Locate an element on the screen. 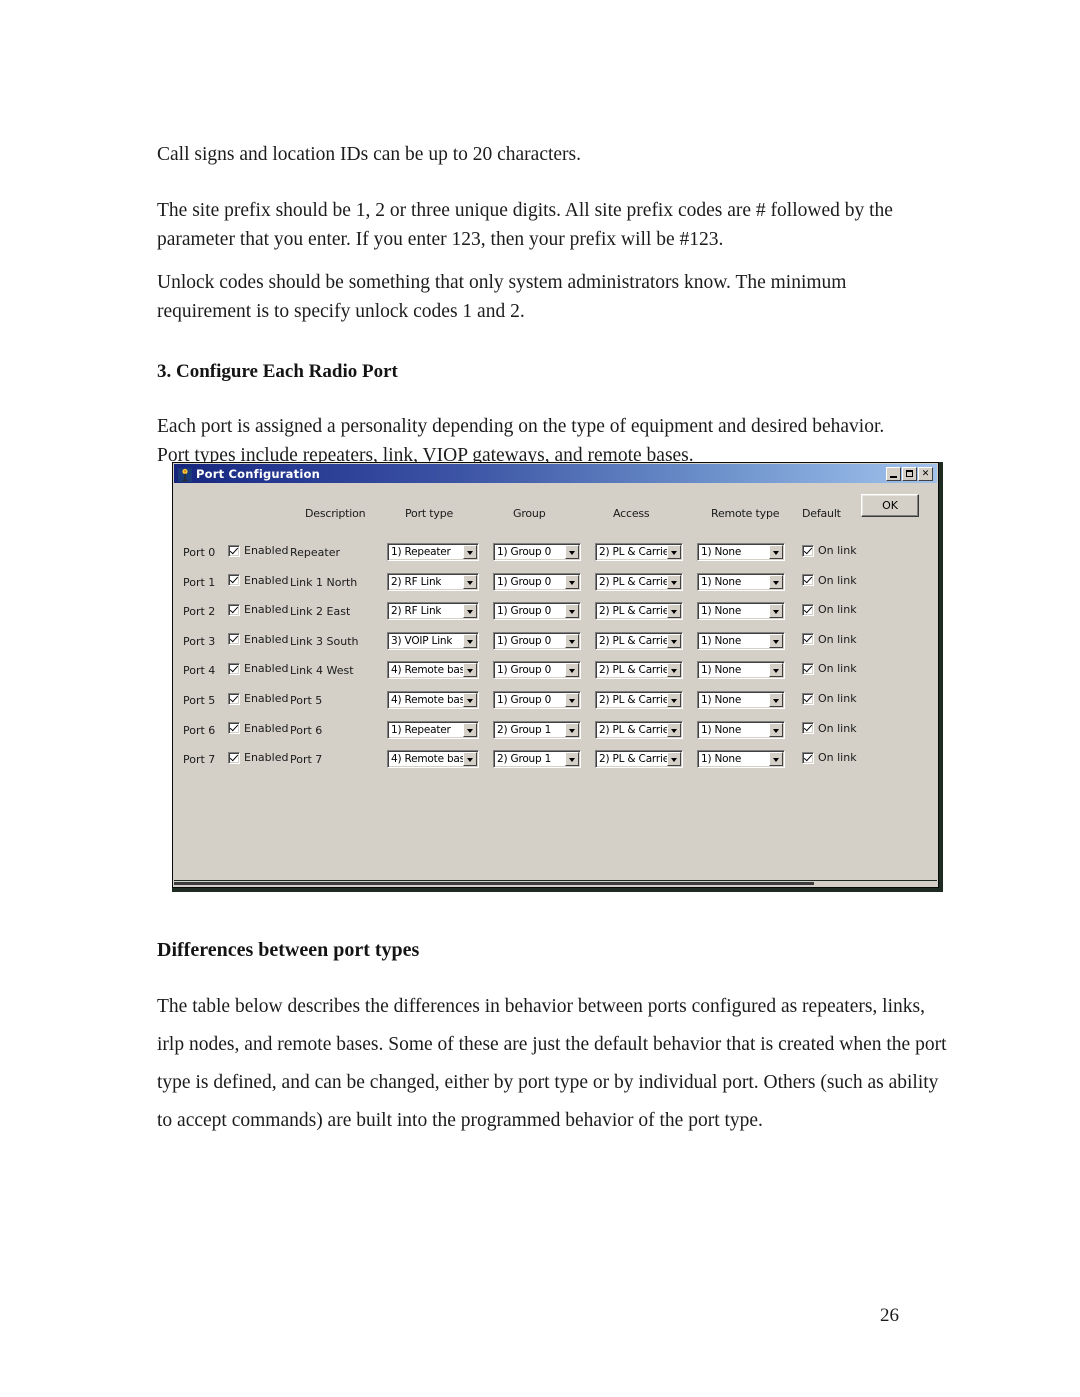  description-field: Link 3 South is located at coordinates (324, 641).